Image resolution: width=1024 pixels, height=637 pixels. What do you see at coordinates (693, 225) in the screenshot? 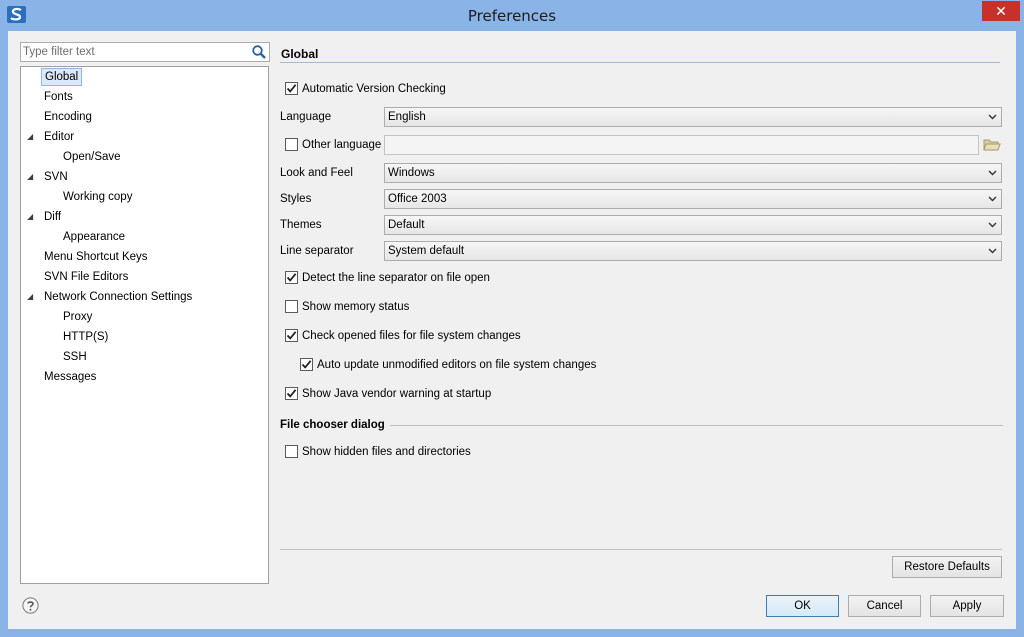
I see `themes-select: Default` at bounding box center [693, 225].